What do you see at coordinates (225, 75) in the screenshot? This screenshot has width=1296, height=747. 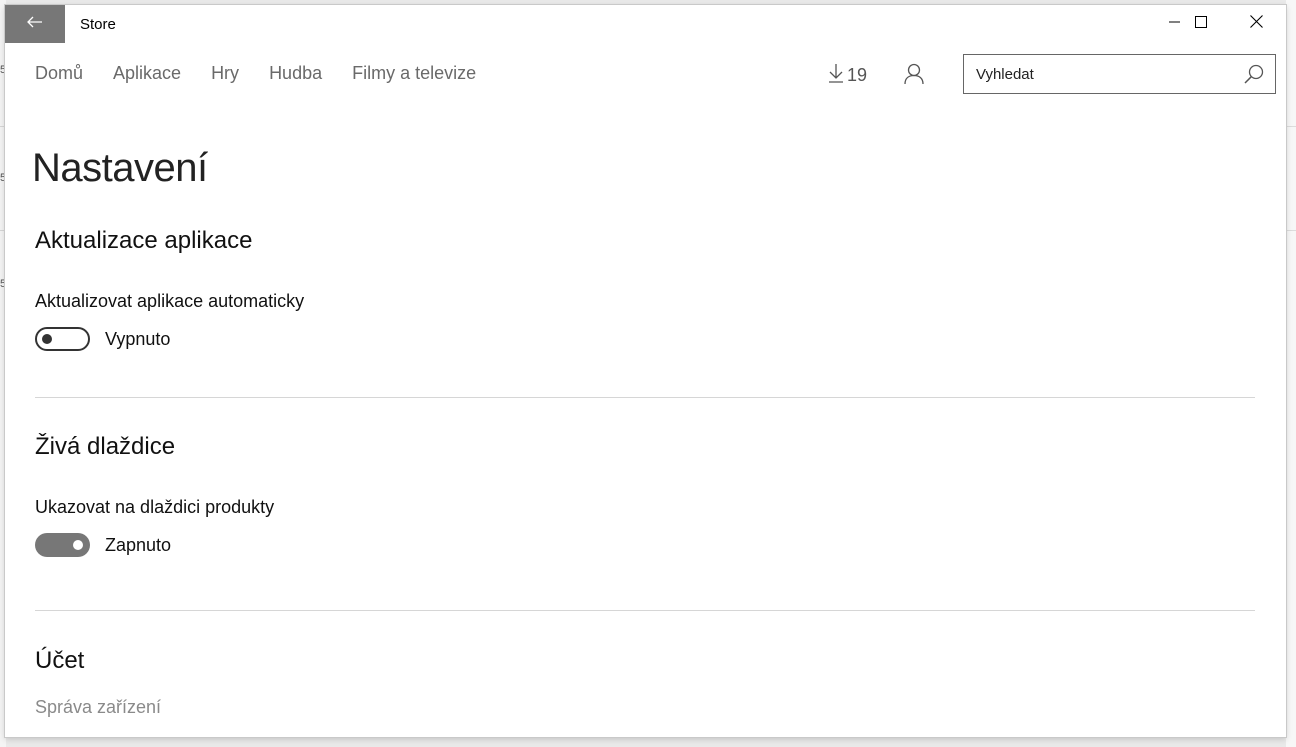 I see `nav-item-games: Hry` at bounding box center [225, 75].